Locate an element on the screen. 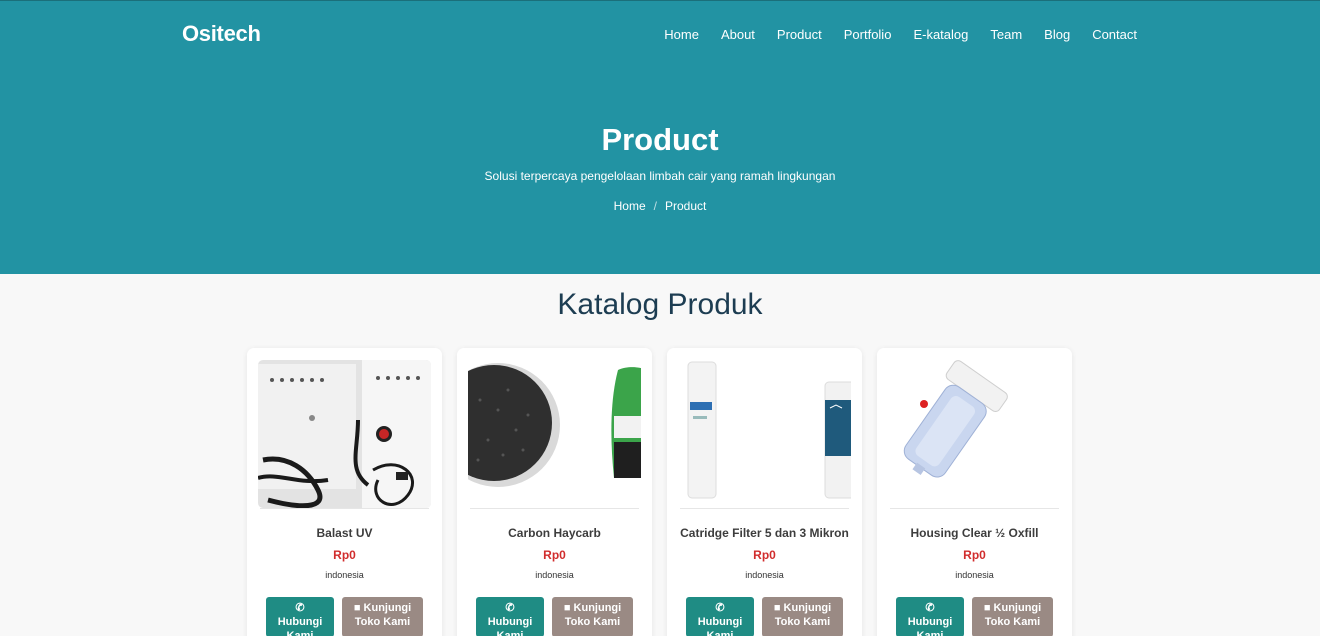 The width and height of the screenshot is (1320, 636). brand-logo: Ositech is located at coordinates (221, 34).